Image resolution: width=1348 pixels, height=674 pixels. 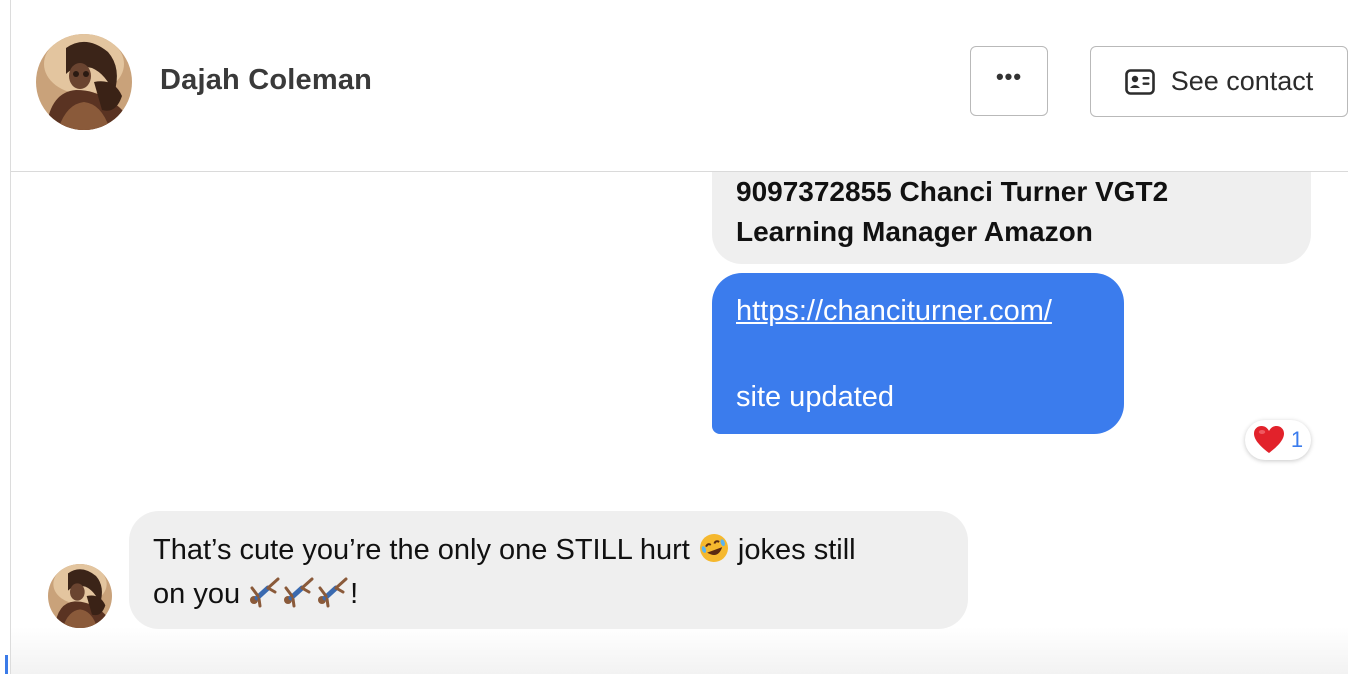 I want to click on message-link: https://chanciturner.com/, so click(x=918, y=311).